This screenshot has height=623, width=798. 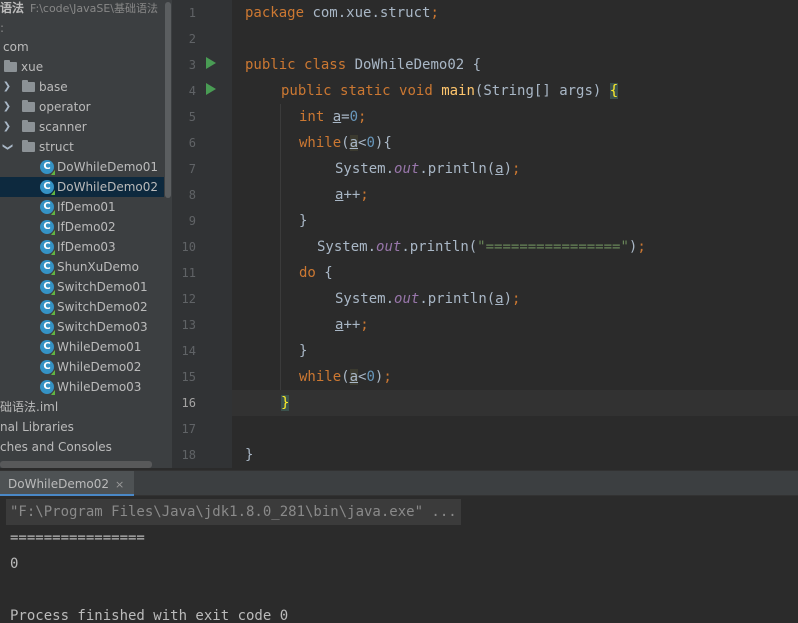 What do you see at coordinates (542, 91) in the screenshot?
I see `method-params: (String[] args)` at bounding box center [542, 91].